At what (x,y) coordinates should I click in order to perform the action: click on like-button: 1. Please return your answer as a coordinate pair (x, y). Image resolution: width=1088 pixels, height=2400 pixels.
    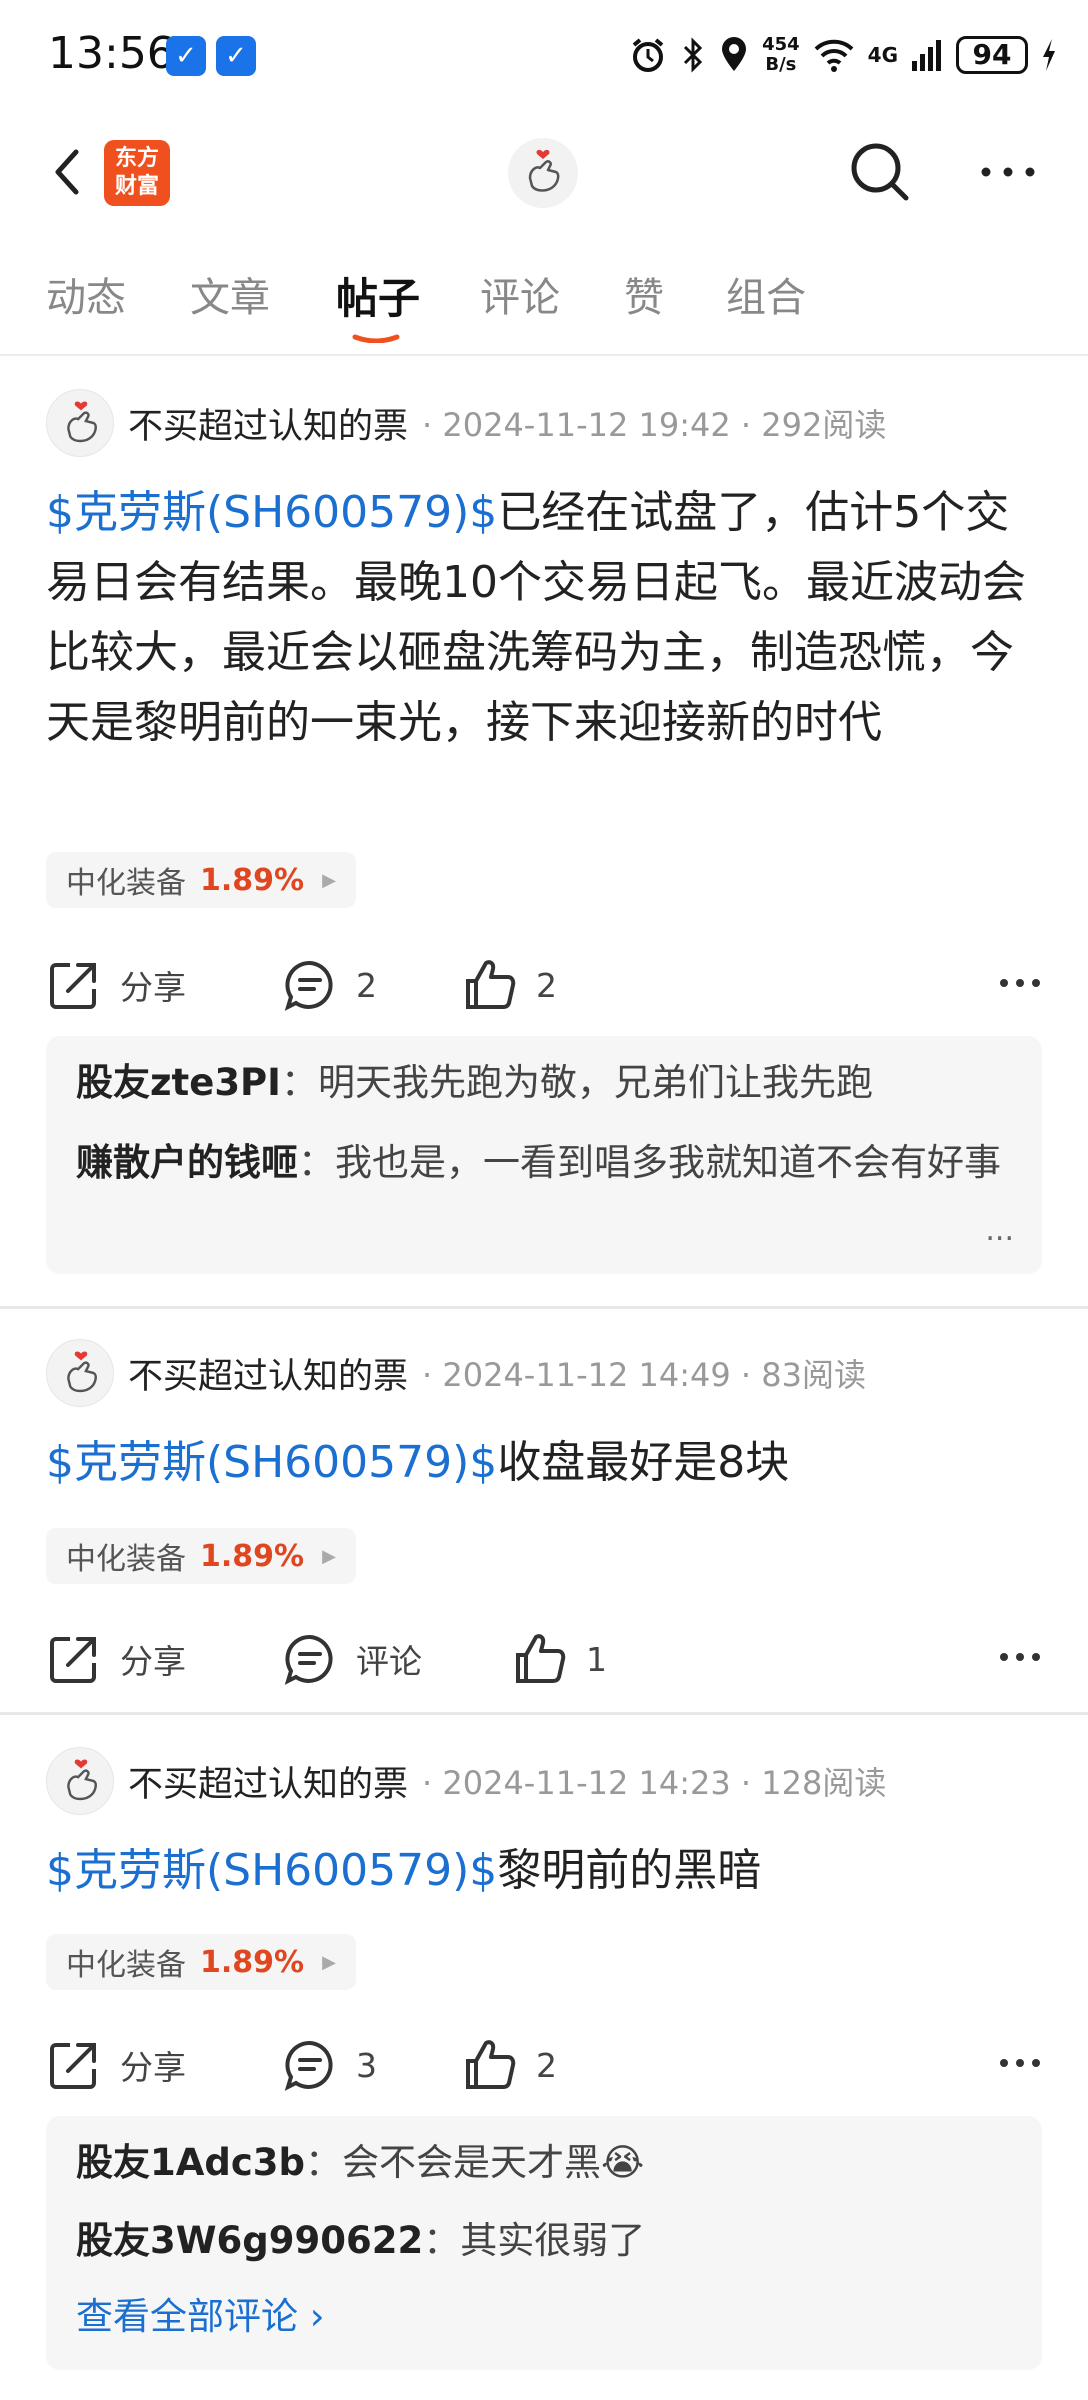
    Looking at the image, I should click on (559, 1659).